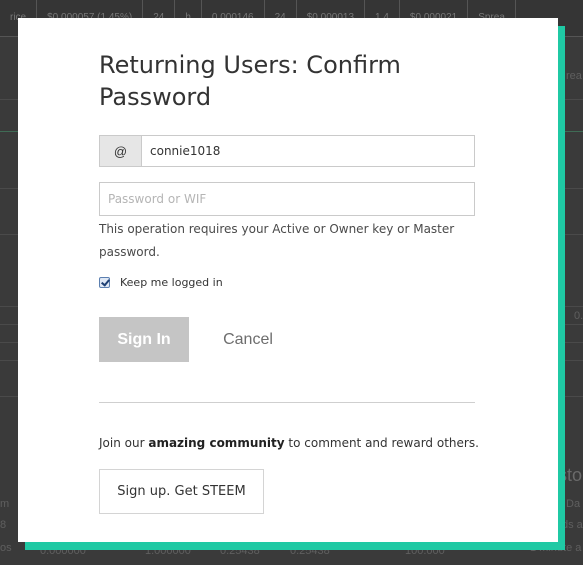 The width and height of the screenshot is (583, 565). I want to click on signup-button: Sign up. Get STEEM, so click(181, 491).